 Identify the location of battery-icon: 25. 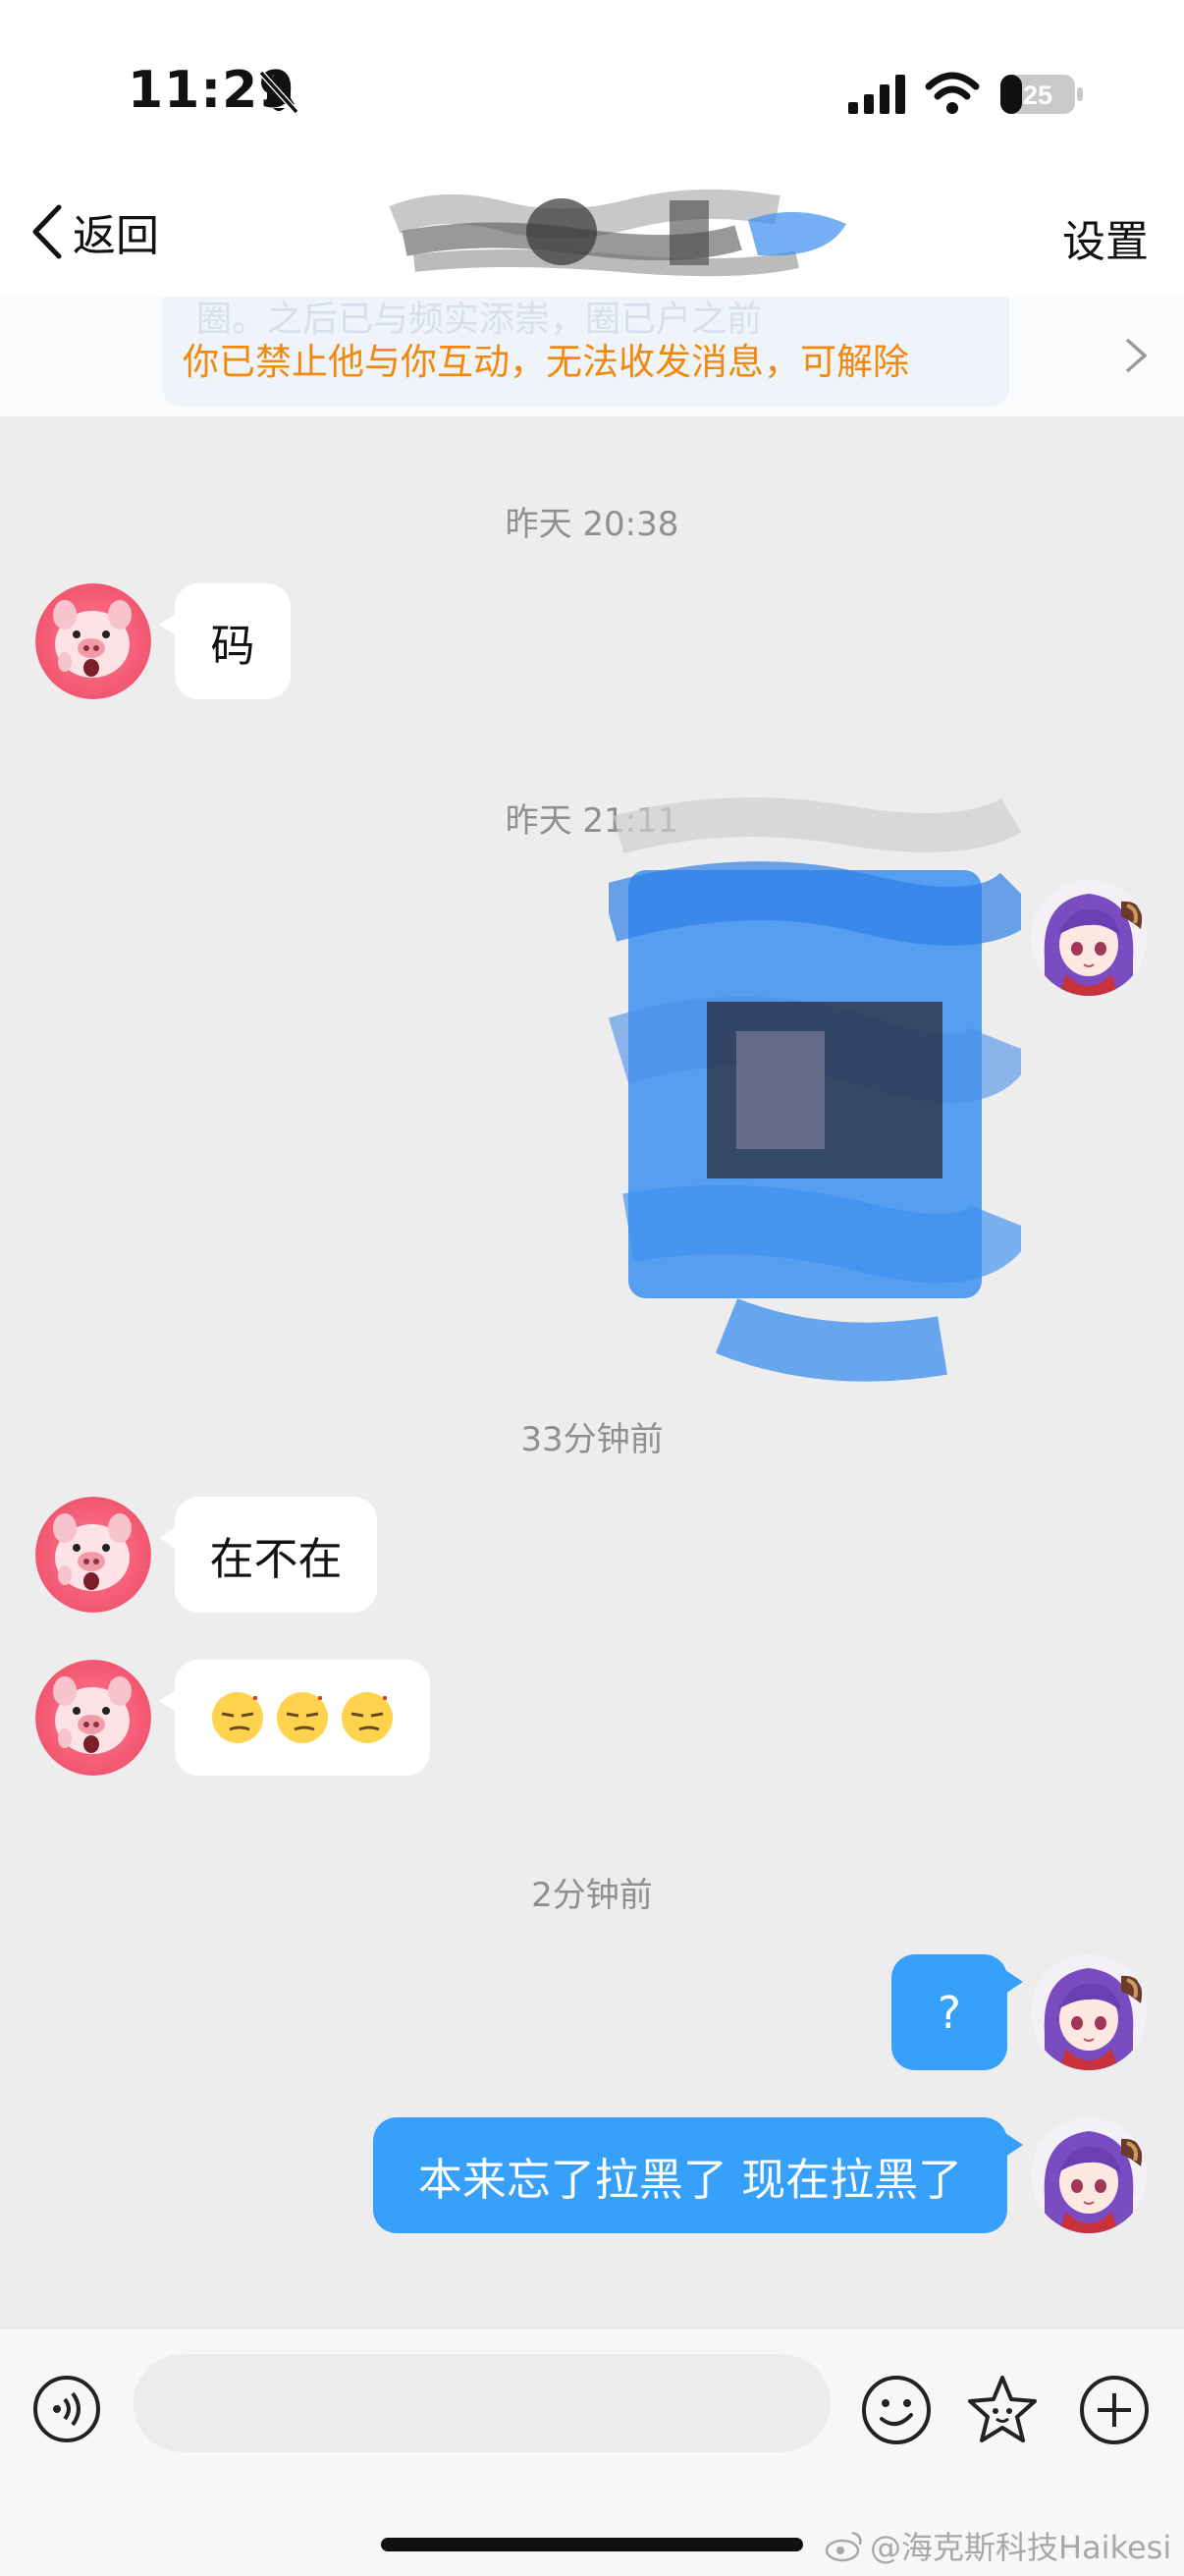
(1041, 95).